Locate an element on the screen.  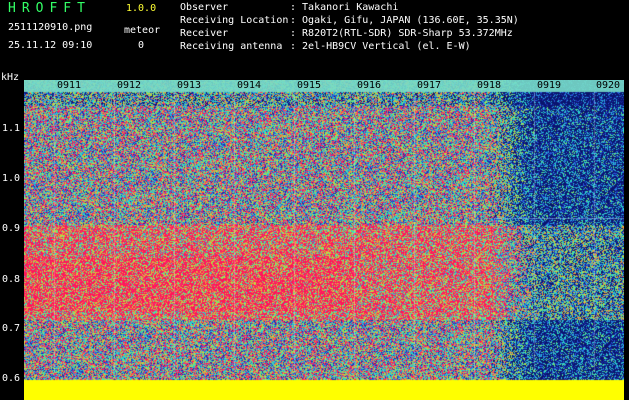
antenna-value: : 2el-HB9CV Vertical (el. E-W) is located at coordinates (380, 46).